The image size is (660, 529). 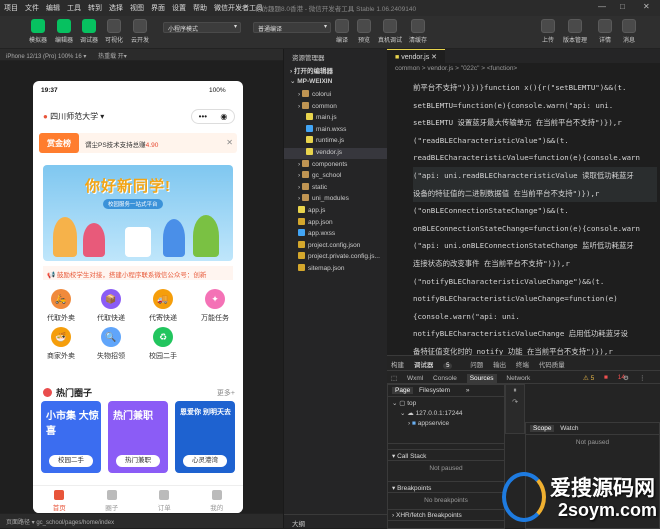 I want to click on menu-capsule: ••• ◉, so click(x=213, y=116).